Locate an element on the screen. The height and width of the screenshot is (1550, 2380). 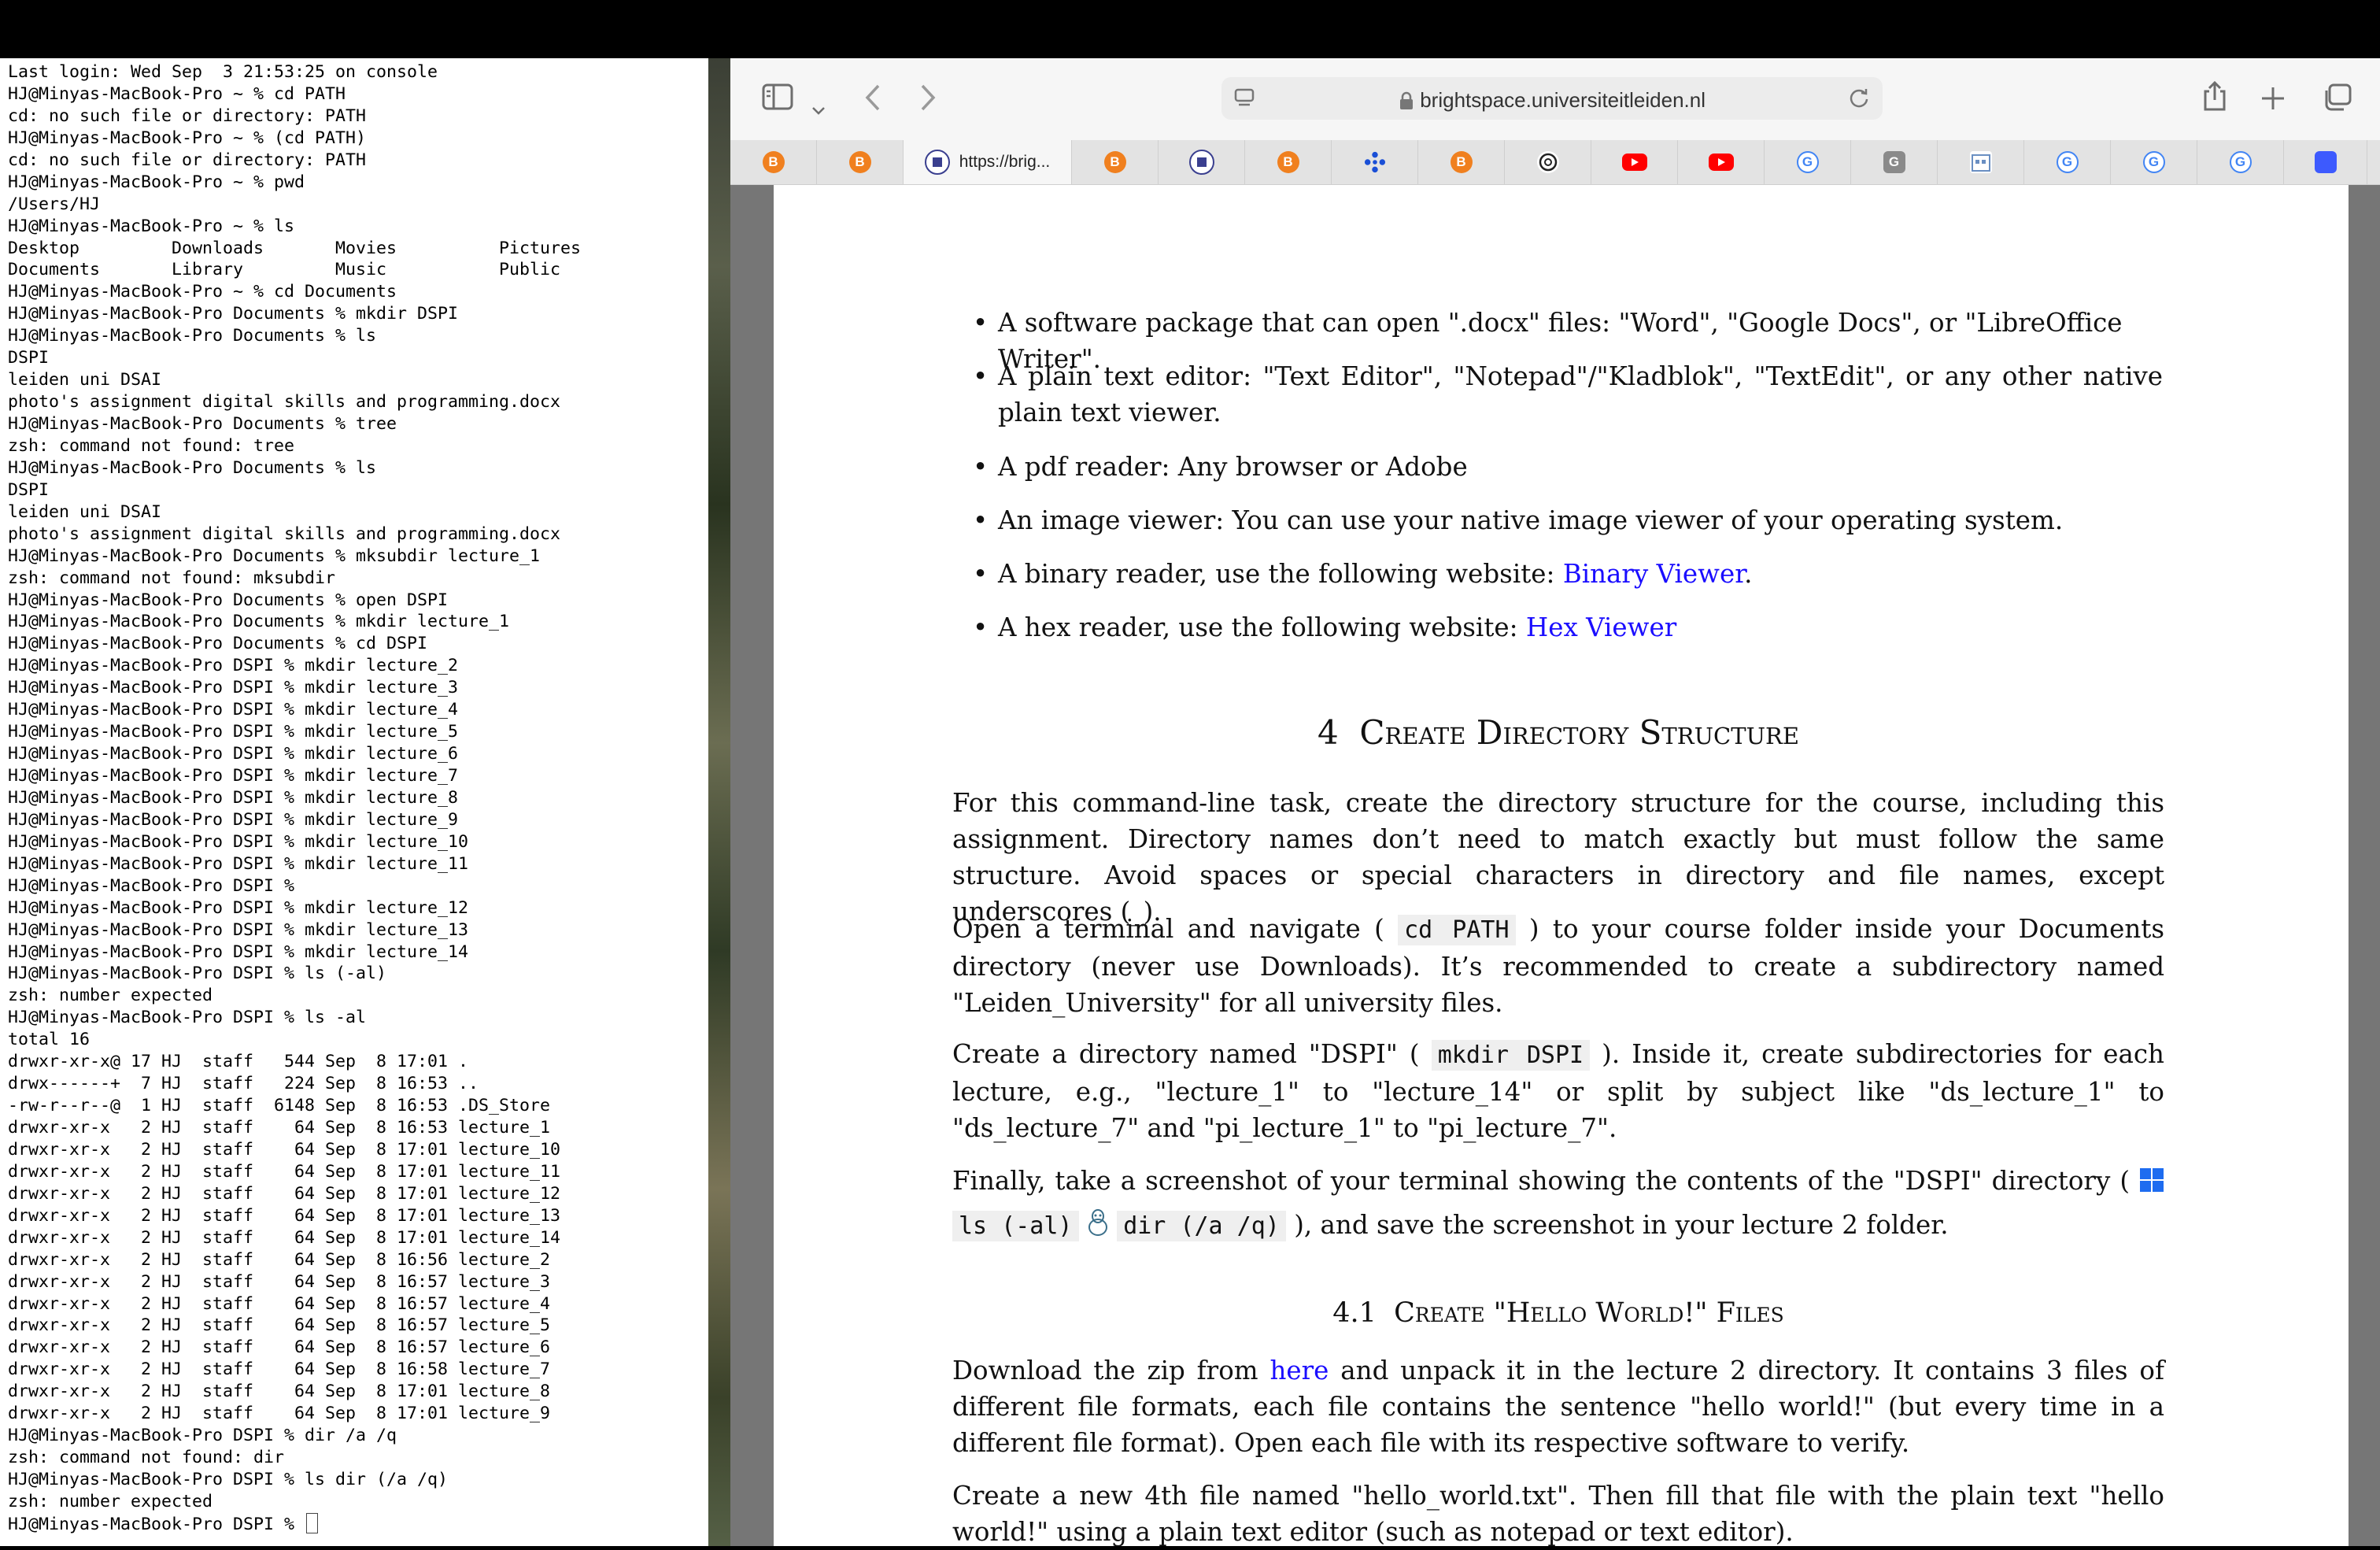
openai-icon is located at coordinates (1547, 162).